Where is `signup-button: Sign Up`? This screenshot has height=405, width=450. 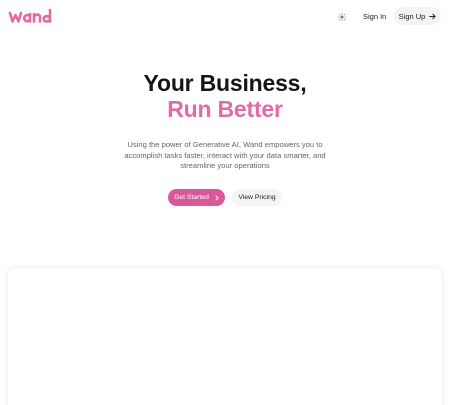 signup-button: Sign Up is located at coordinates (417, 16).